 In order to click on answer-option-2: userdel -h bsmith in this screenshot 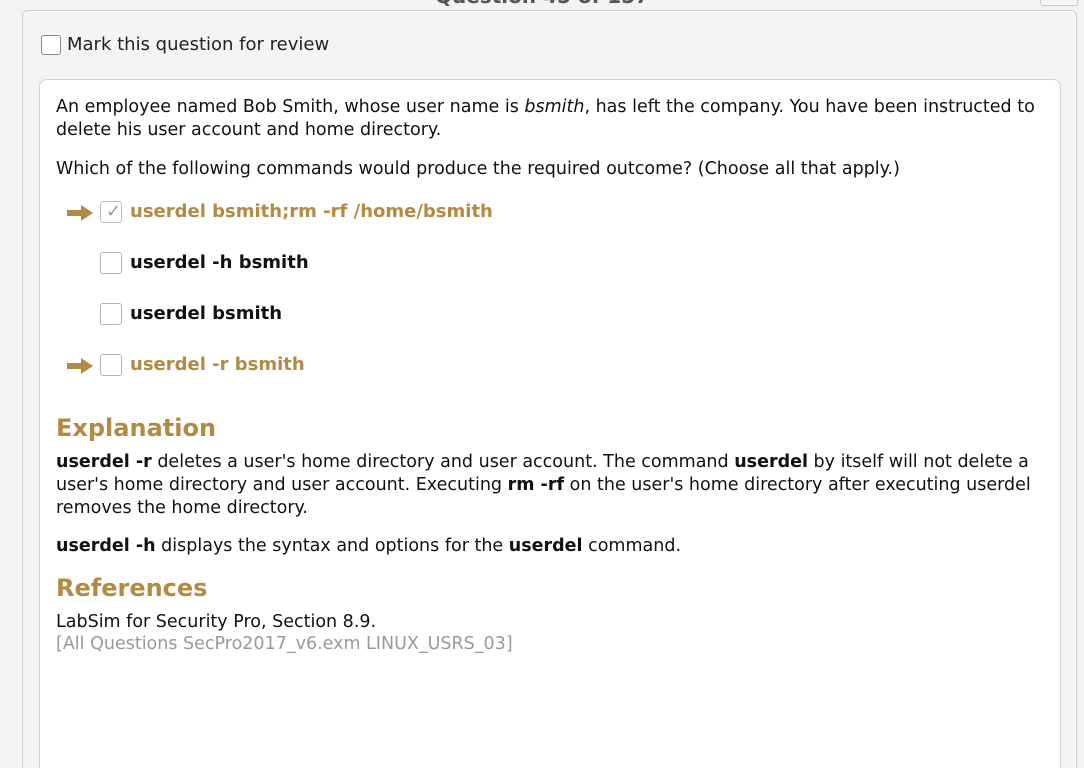, I will do `click(556, 277)`.